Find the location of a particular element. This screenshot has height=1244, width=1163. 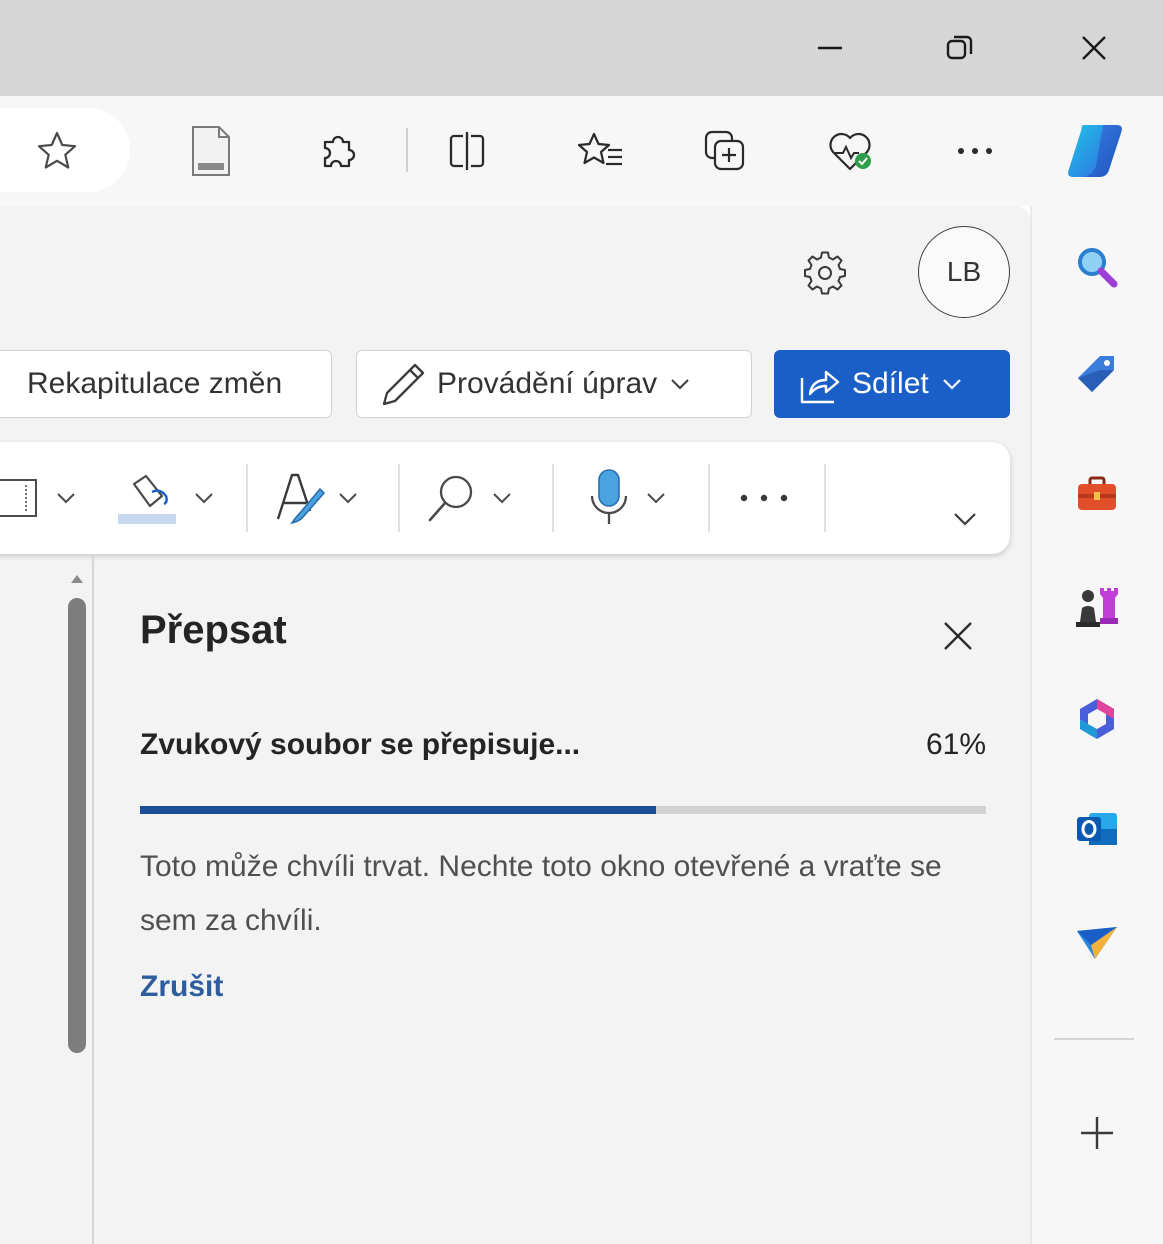

borders-button is located at coordinates (50, 498).